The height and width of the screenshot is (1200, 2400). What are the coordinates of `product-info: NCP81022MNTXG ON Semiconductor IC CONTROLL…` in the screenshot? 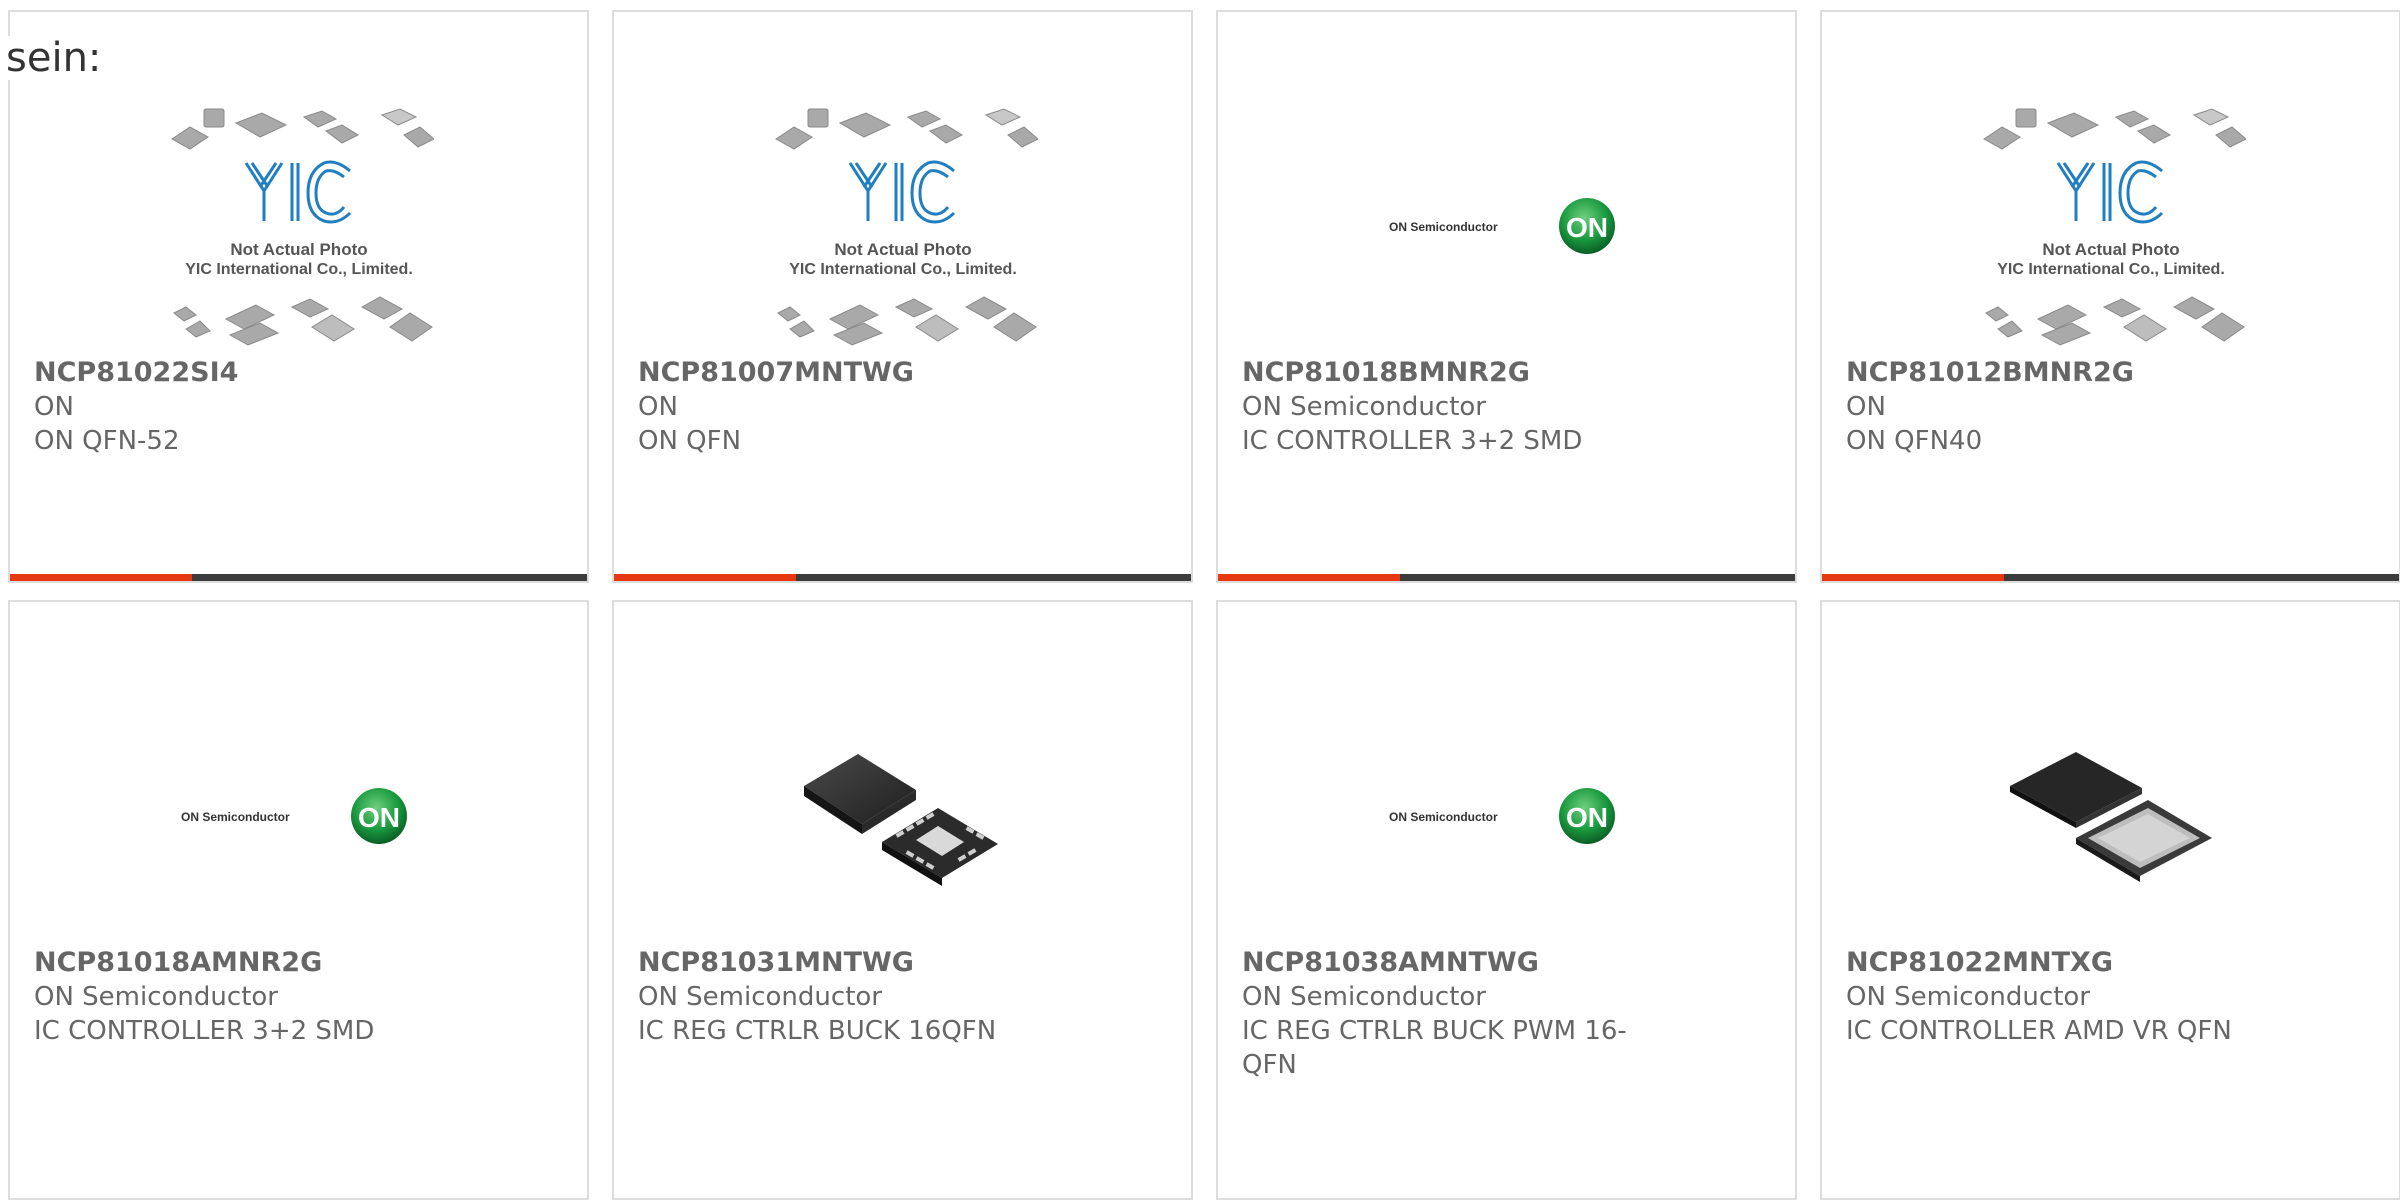 It's located at (2042, 997).